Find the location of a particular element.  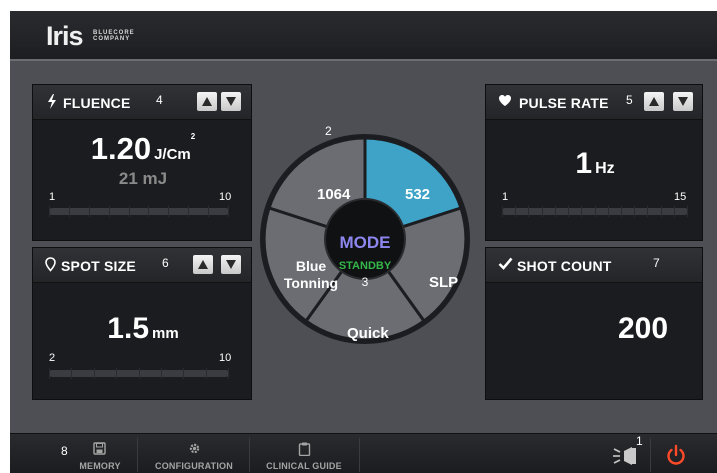

spot-size-scale-max: 10 is located at coordinates (225, 358).